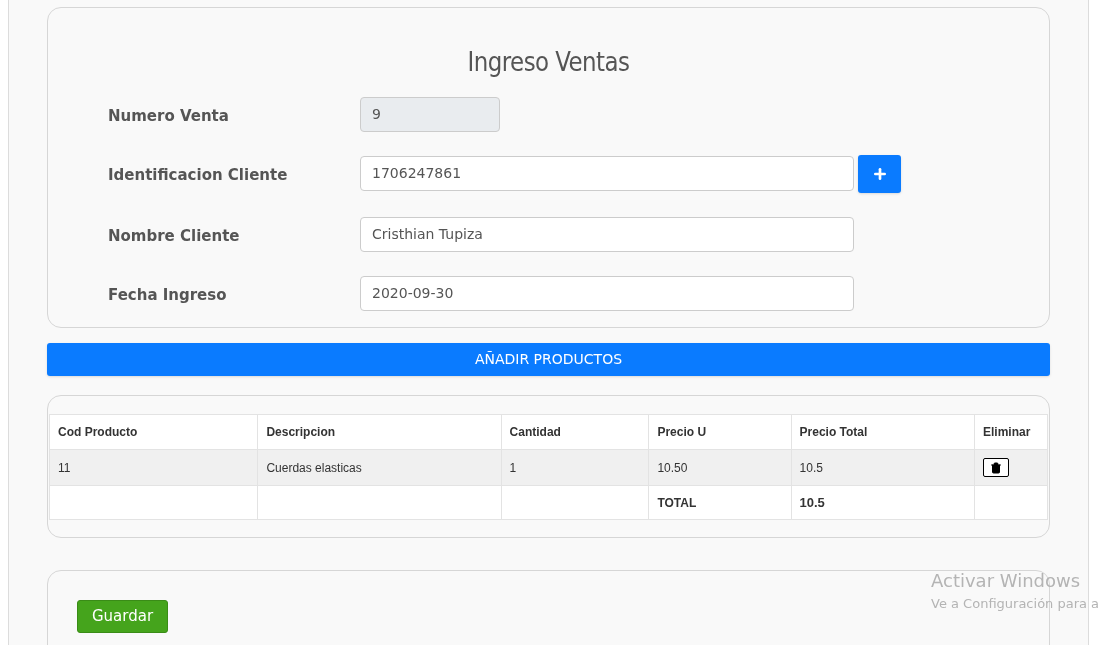  What do you see at coordinates (548, 62) in the screenshot?
I see `form-title: Ingreso Ventas` at bounding box center [548, 62].